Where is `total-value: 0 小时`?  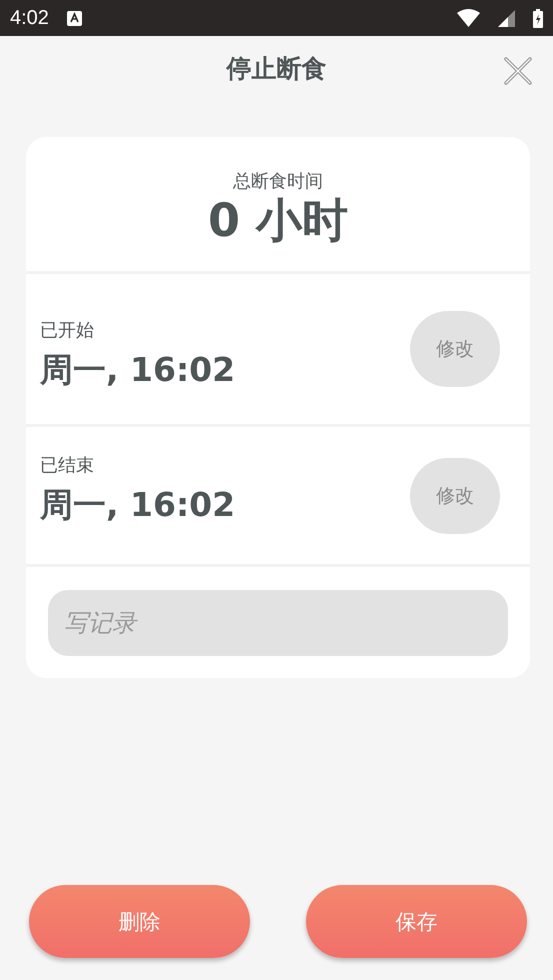
total-value: 0 小时 is located at coordinates (278, 220).